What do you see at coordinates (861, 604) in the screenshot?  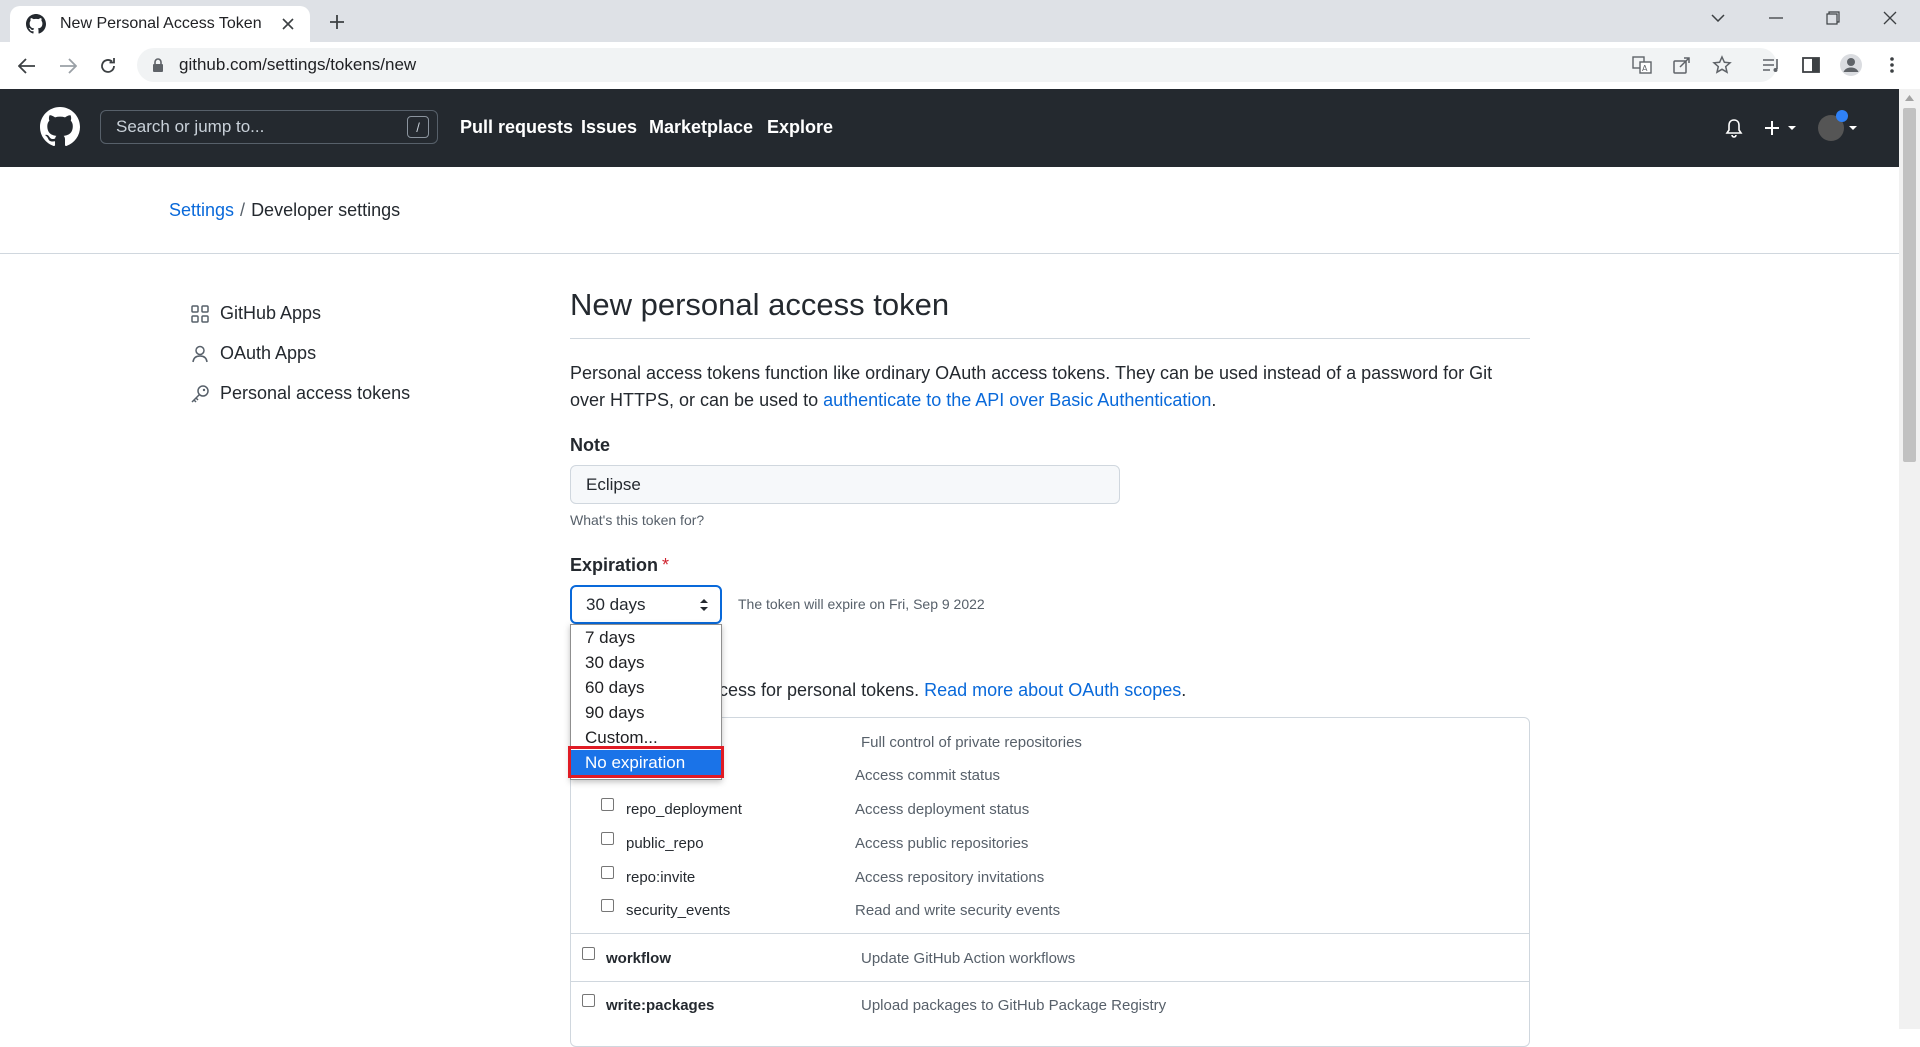 I see `expiration-note: The token will expire on Fri, Sep 9 2022` at bounding box center [861, 604].